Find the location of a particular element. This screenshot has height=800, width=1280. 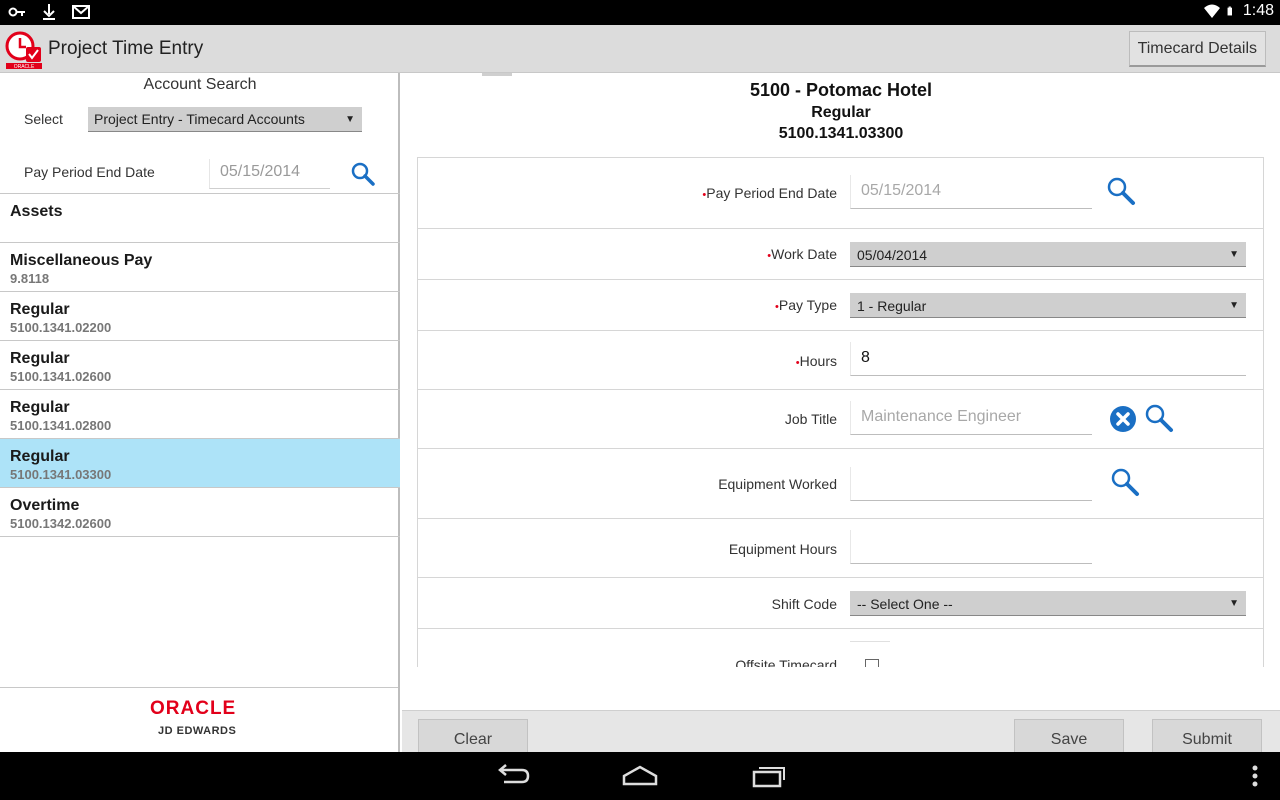

account-title: Overtime is located at coordinates (45, 505).